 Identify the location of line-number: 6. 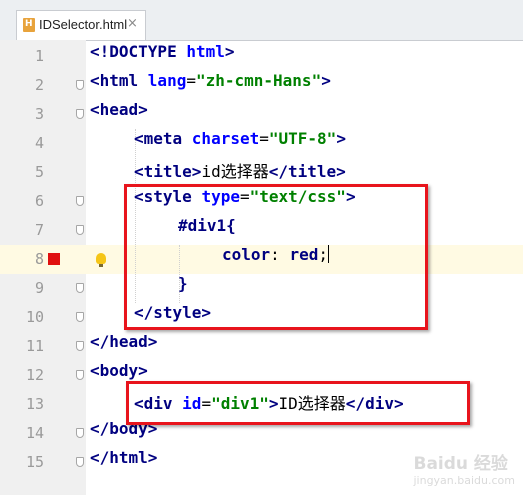
(39, 201).